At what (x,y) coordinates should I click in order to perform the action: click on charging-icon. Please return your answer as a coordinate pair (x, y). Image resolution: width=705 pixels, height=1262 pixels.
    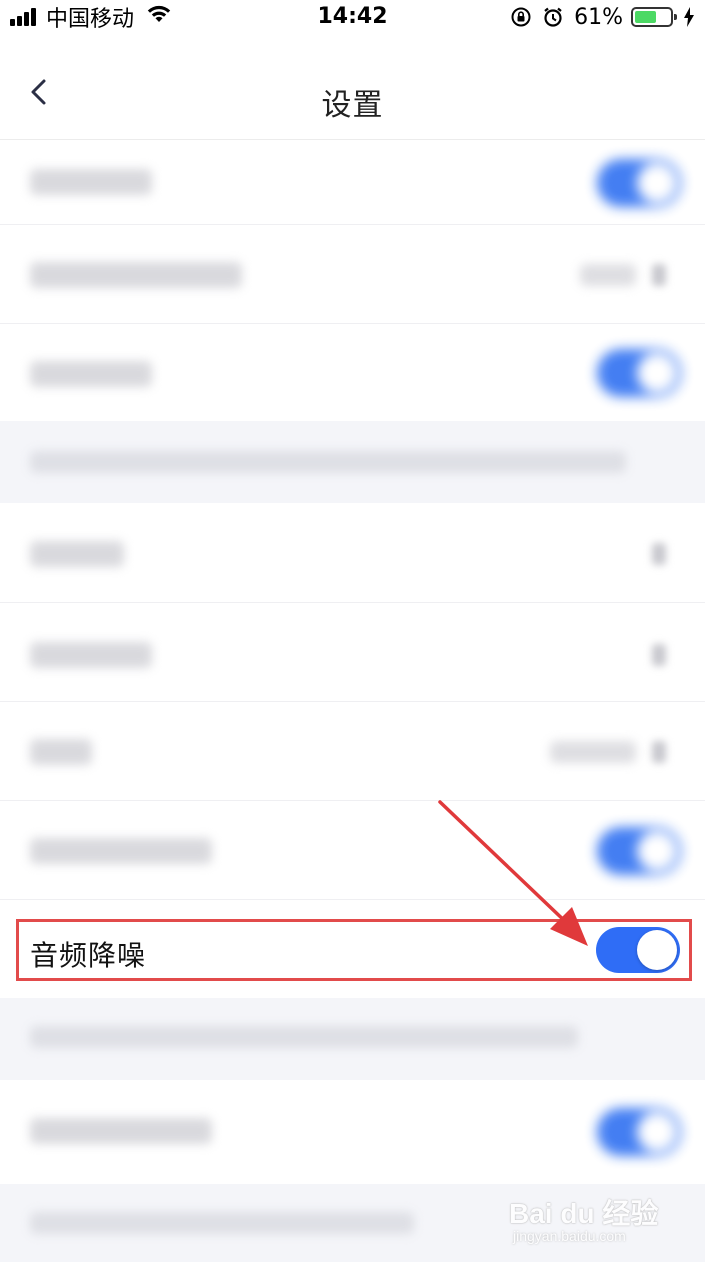
    Looking at the image, I should click on (689, 17).